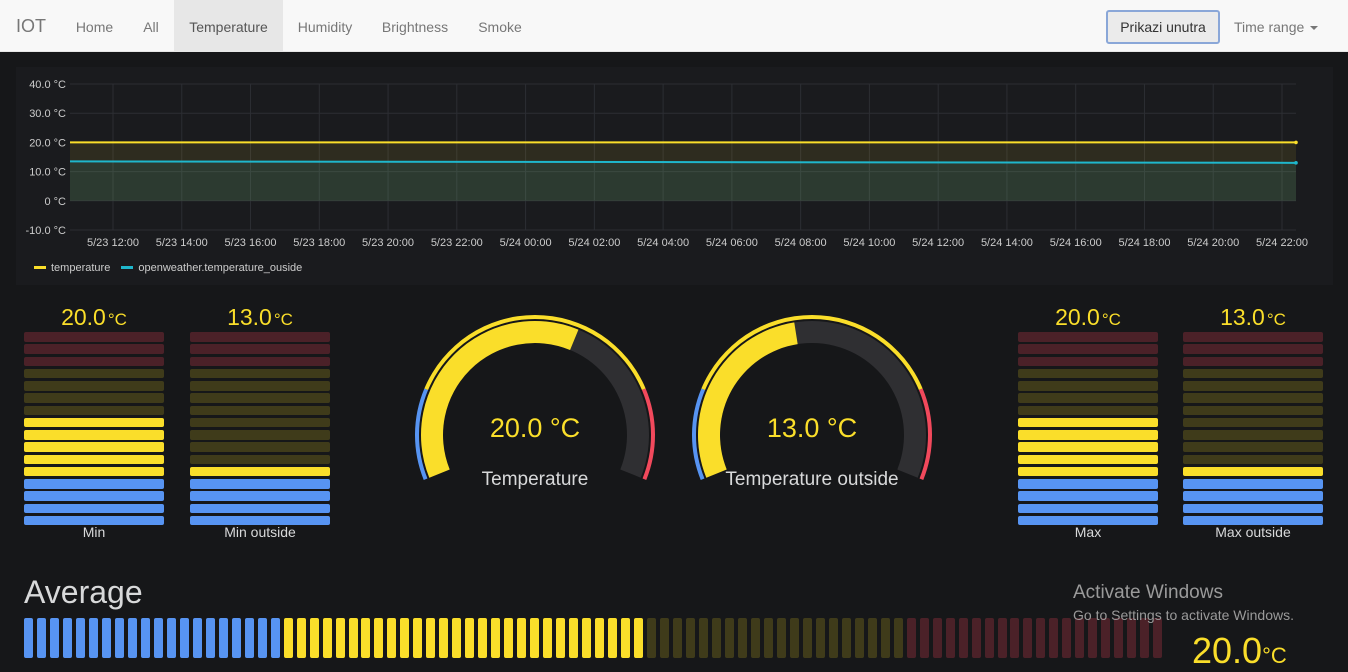 The image size is (1348, 672). What do you see at coordinates (535, 479) in the screenshot?
I see `gauge-title: Temperature` at bounding box center [535, 479].